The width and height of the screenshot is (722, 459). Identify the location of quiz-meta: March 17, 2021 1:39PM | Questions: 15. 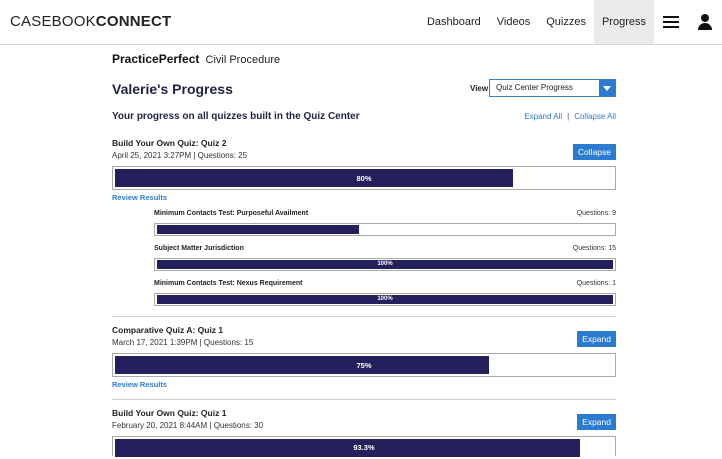
(183, 342).